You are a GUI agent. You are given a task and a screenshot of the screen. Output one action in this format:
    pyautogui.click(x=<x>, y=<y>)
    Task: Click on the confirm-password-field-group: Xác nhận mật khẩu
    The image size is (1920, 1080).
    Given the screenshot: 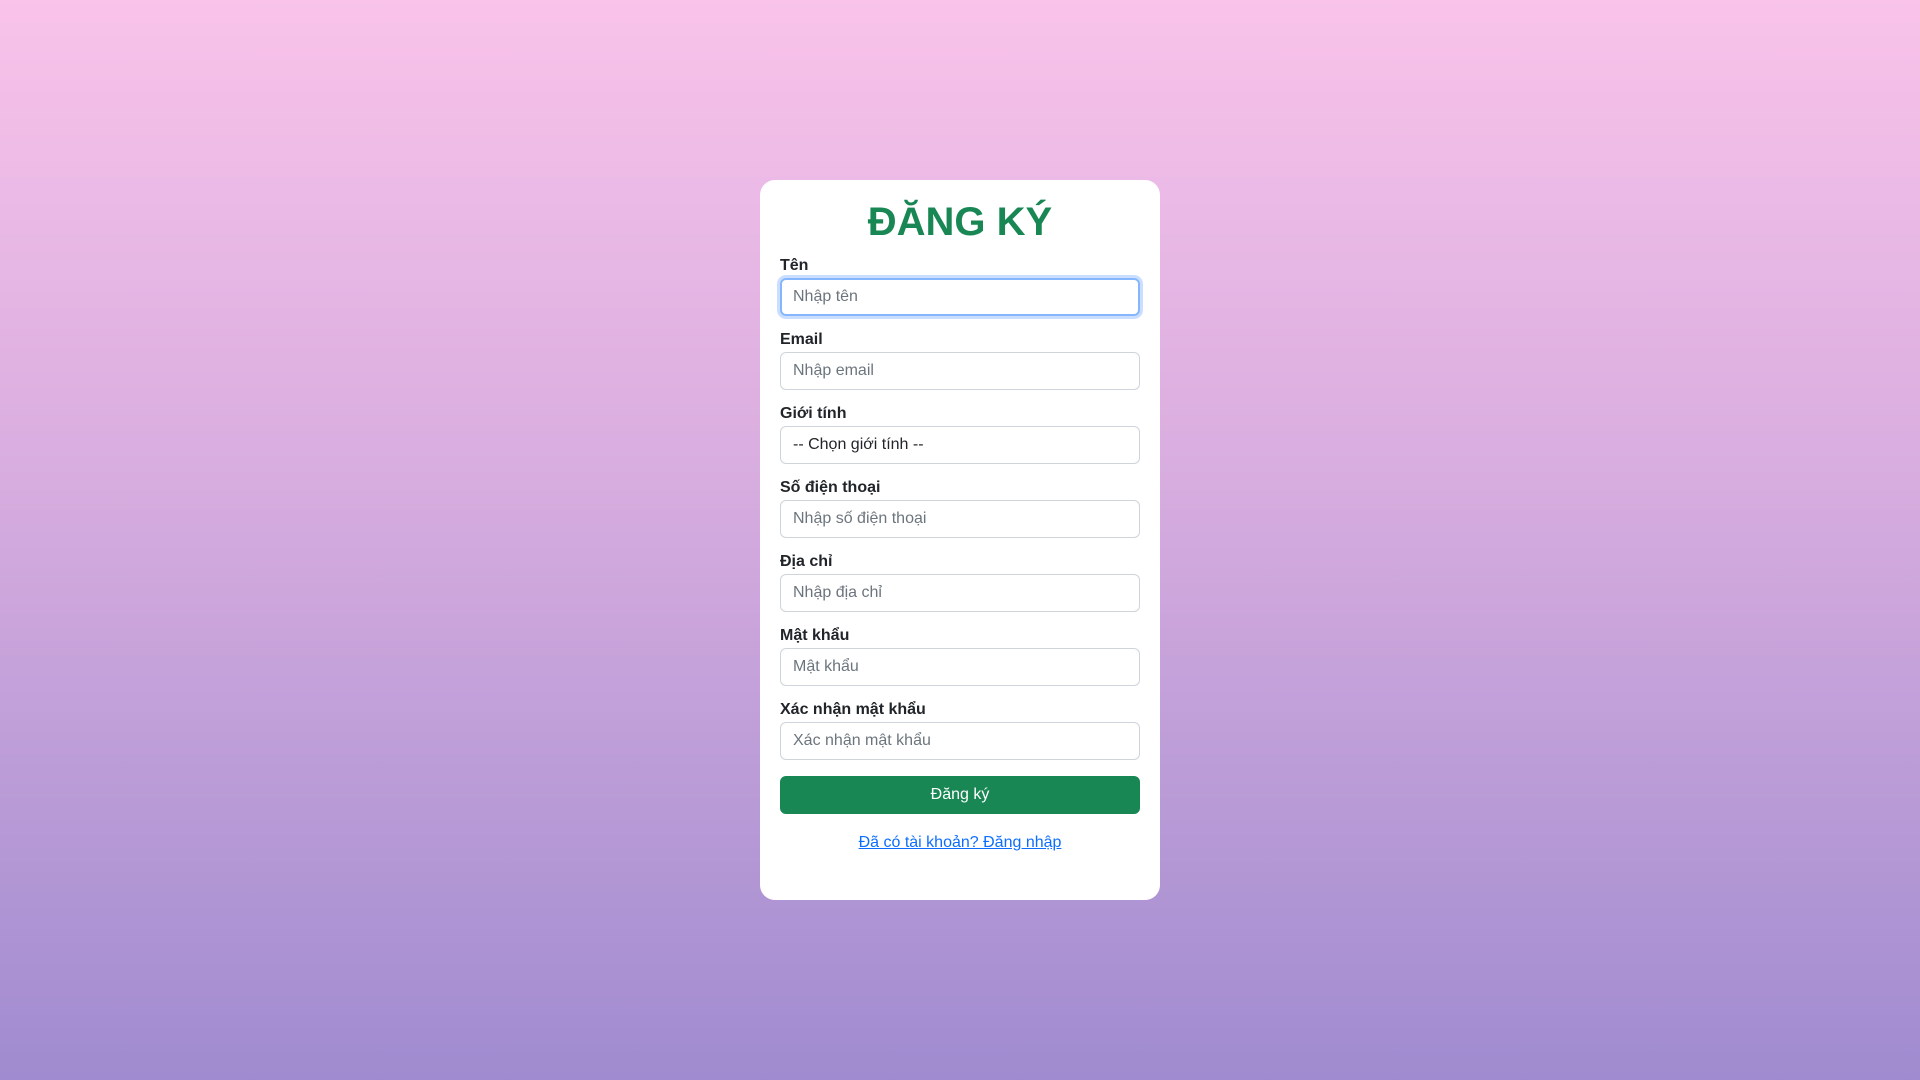 What is the action you would take?
    pyautogui.click(x=960, y=730)
    